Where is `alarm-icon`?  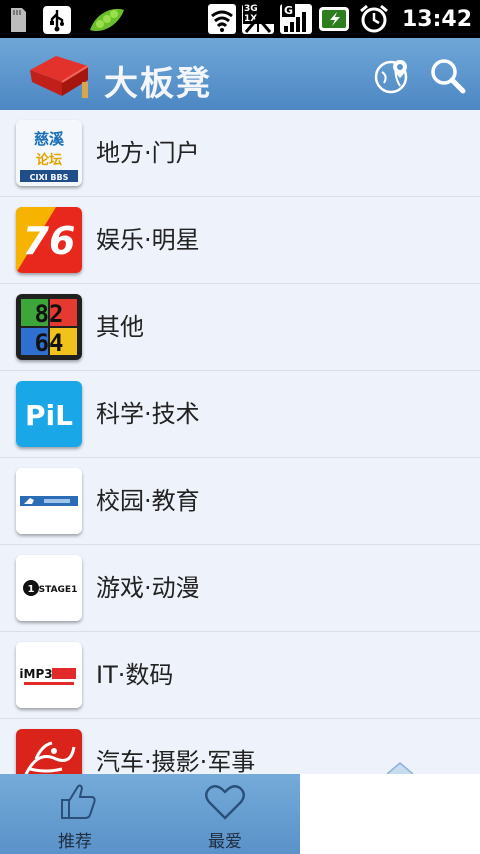 alarm-icon is located at coordinates (374, 18).